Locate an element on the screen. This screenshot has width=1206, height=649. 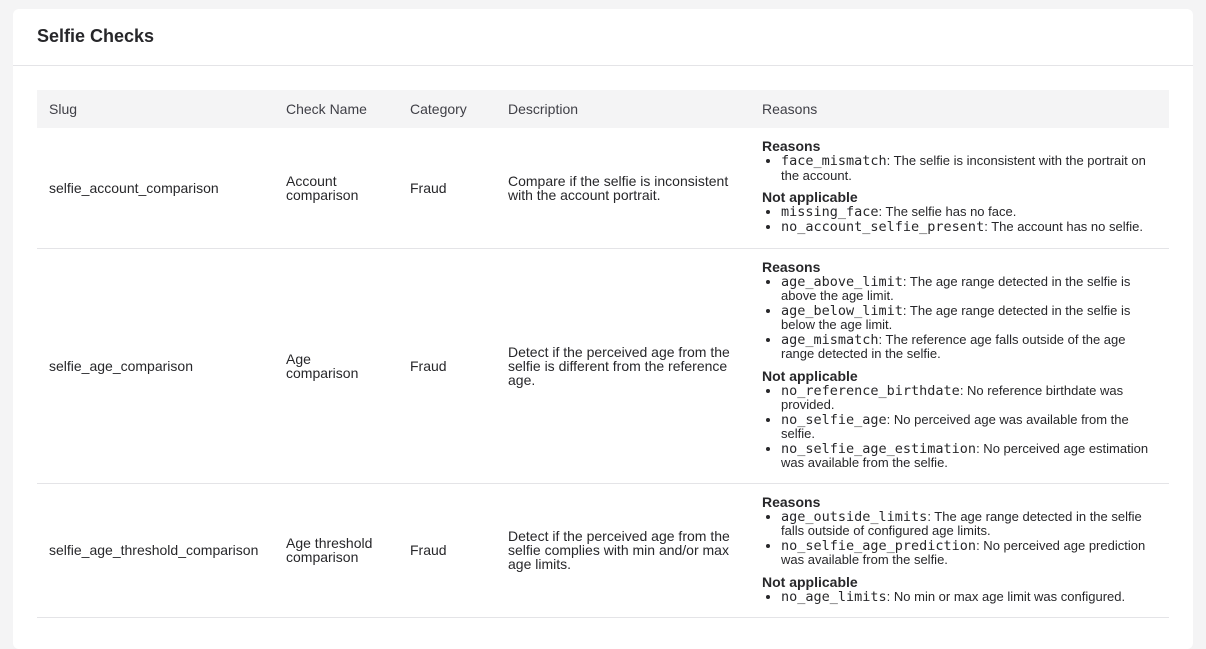
card-header: Selfie Checks is located at coordinates (603, 37).